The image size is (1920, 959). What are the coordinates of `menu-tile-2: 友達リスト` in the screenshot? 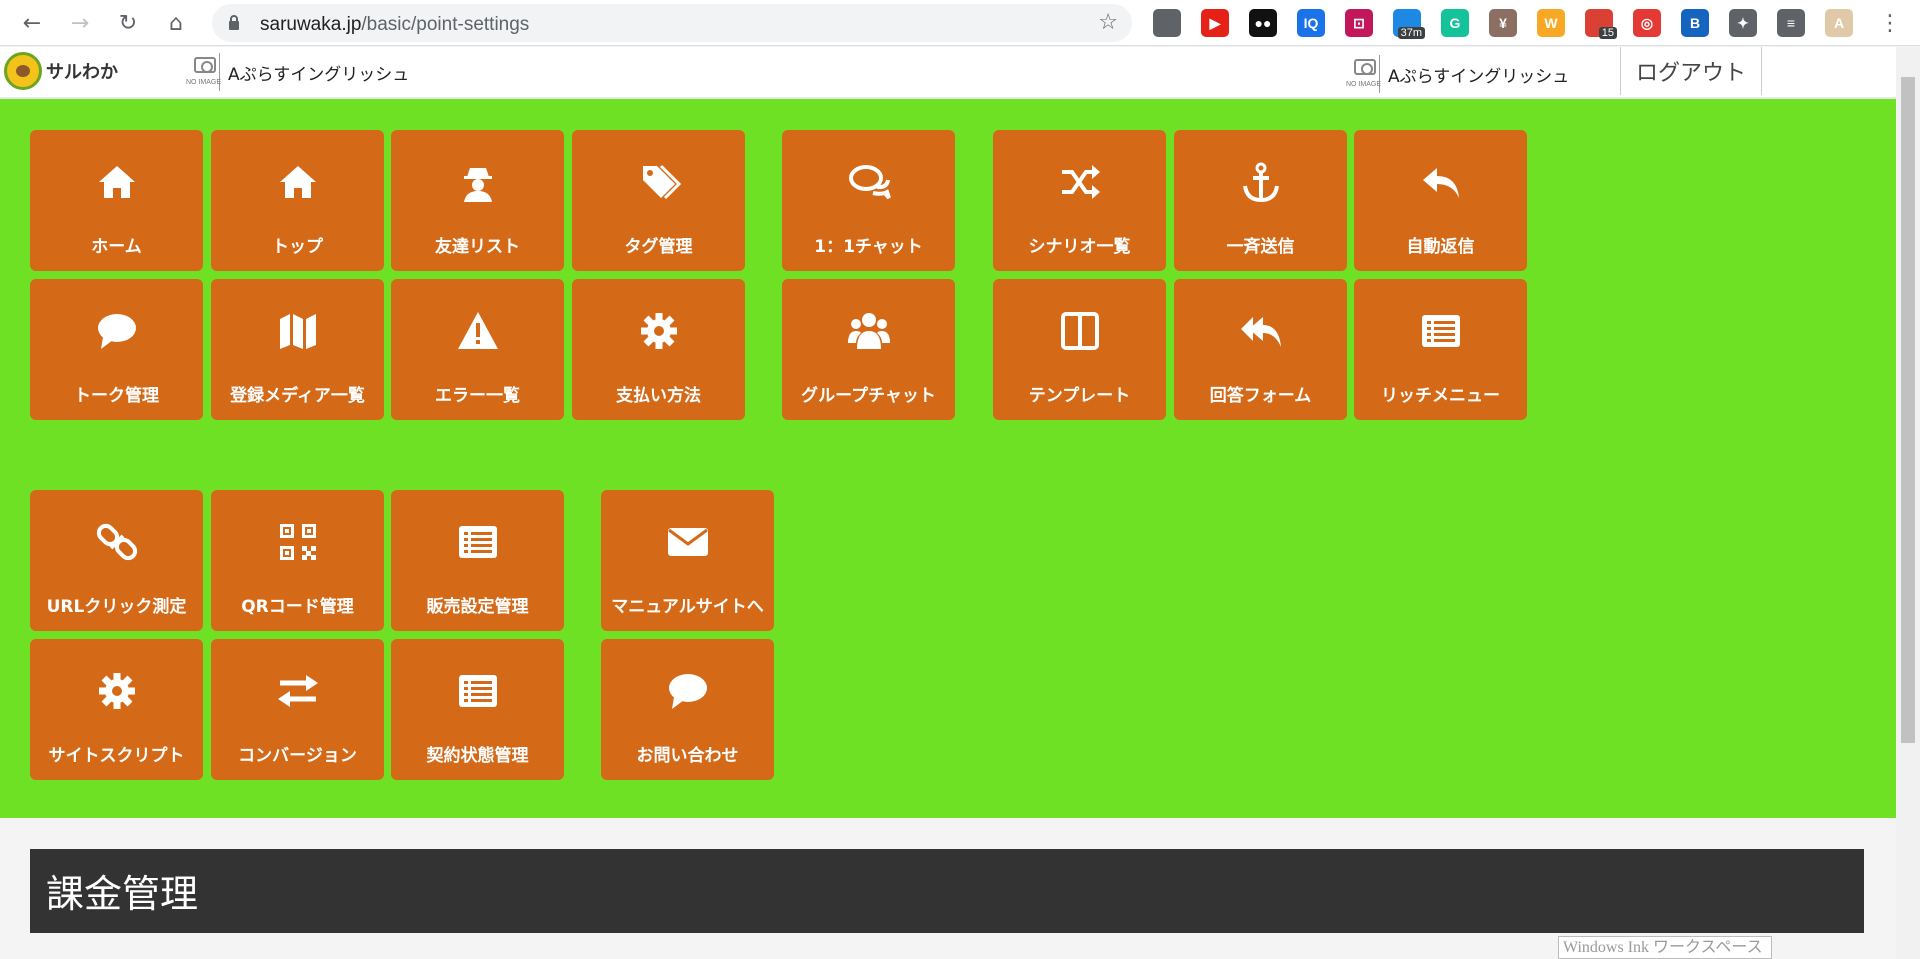 It's located at (477, 200).